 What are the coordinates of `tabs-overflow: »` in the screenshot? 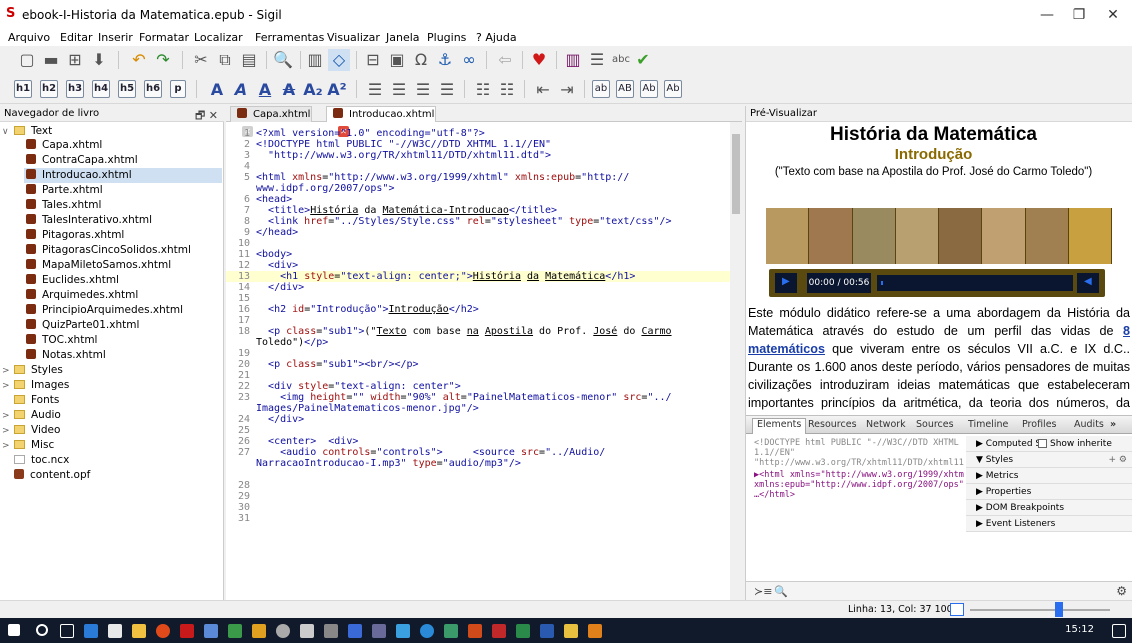 It's located at (1113, 424).